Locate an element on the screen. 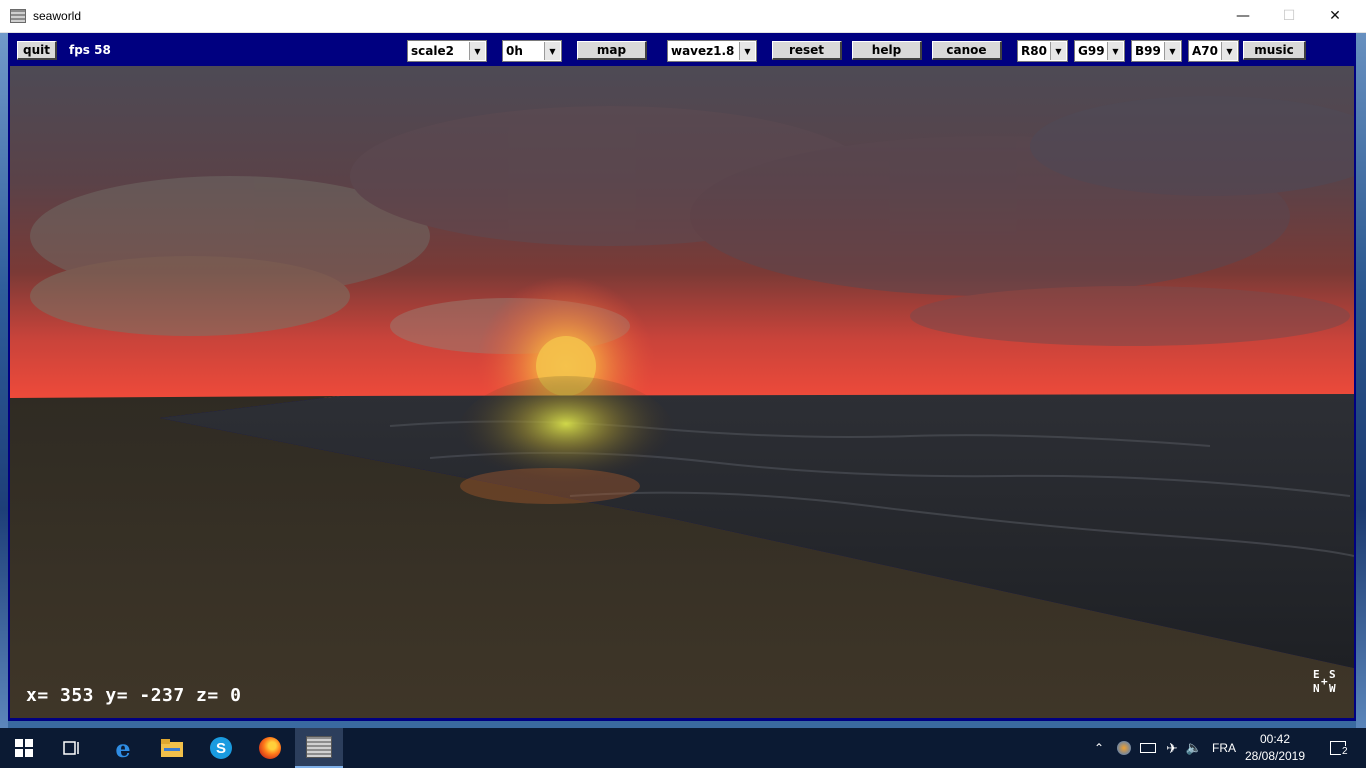  warm-reflection is located at coordinates (550, 486).